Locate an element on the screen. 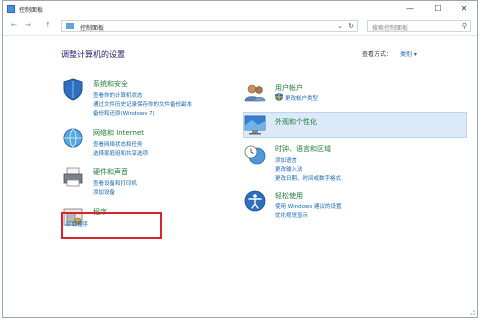 The width and height of the screenshot is (480, 320). back-arrow-icon: ← is located at coordinates (14, 25).